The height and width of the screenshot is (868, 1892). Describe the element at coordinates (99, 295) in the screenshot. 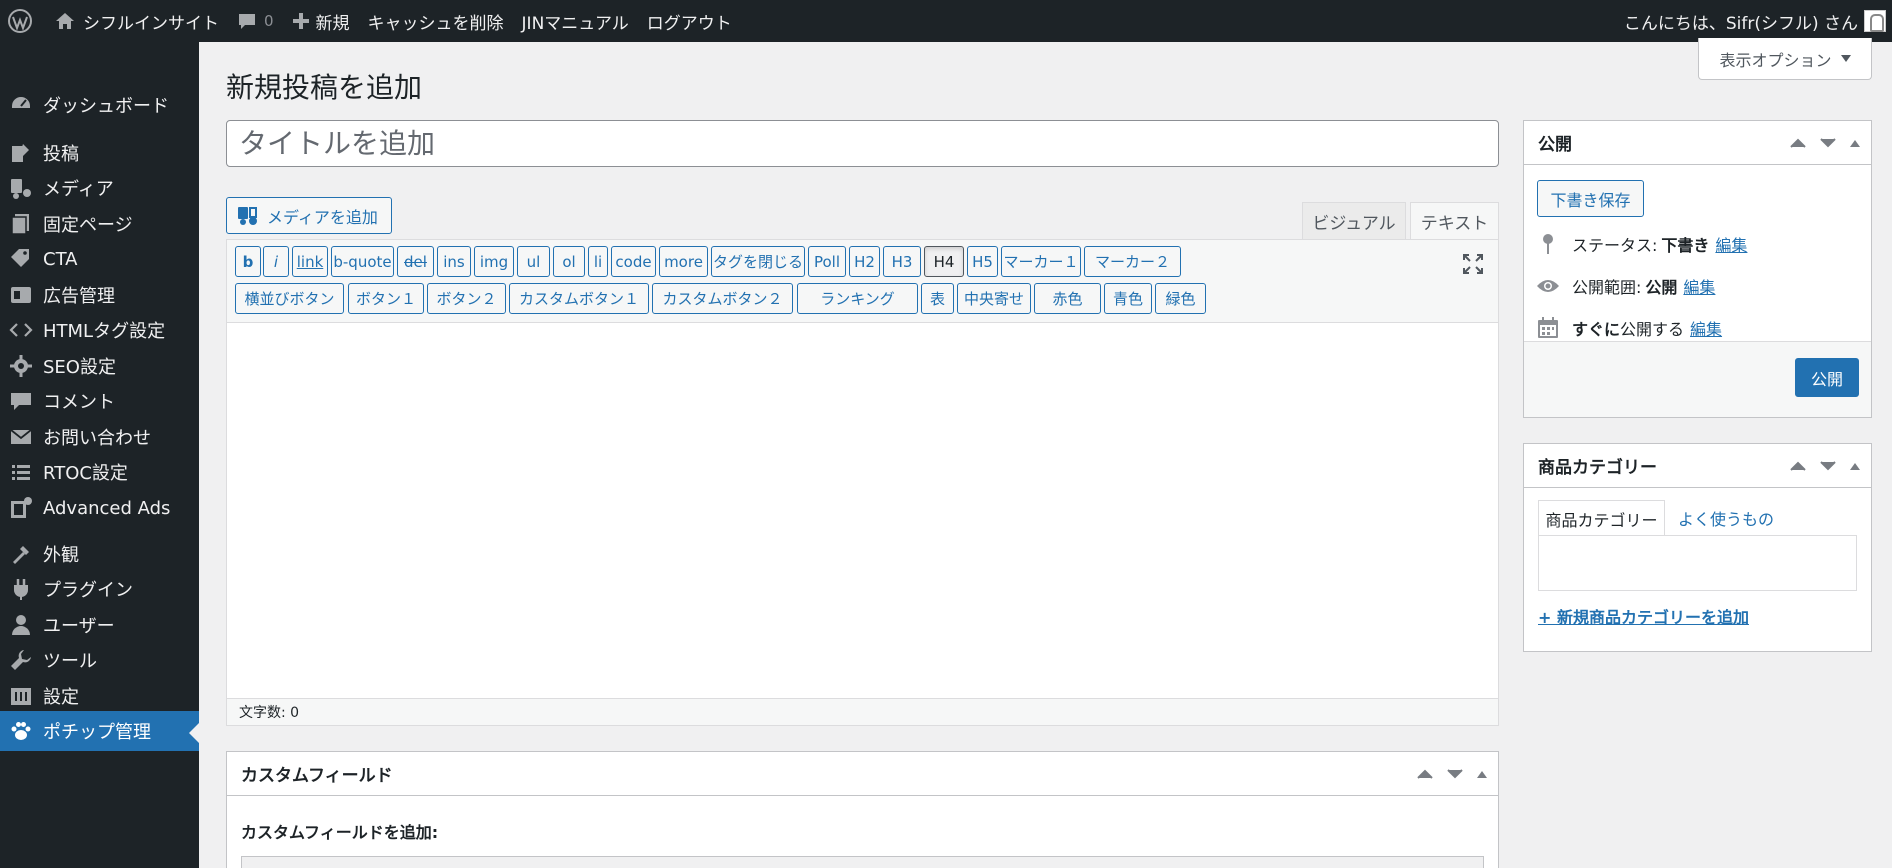

I see `sidebar-item-5: 広告管理` at that location.